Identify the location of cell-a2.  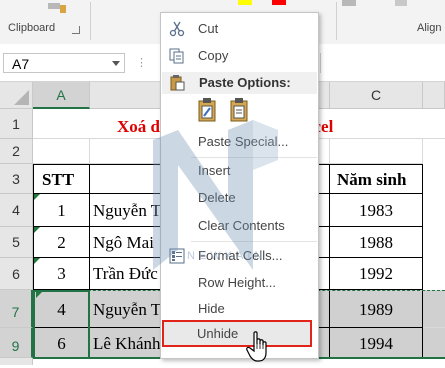
(61, 151).